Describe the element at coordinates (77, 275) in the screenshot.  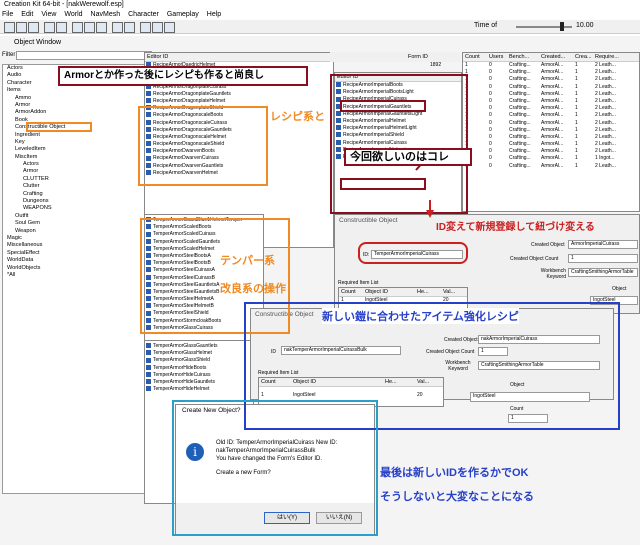
I see `tree-item: *All` at that location.